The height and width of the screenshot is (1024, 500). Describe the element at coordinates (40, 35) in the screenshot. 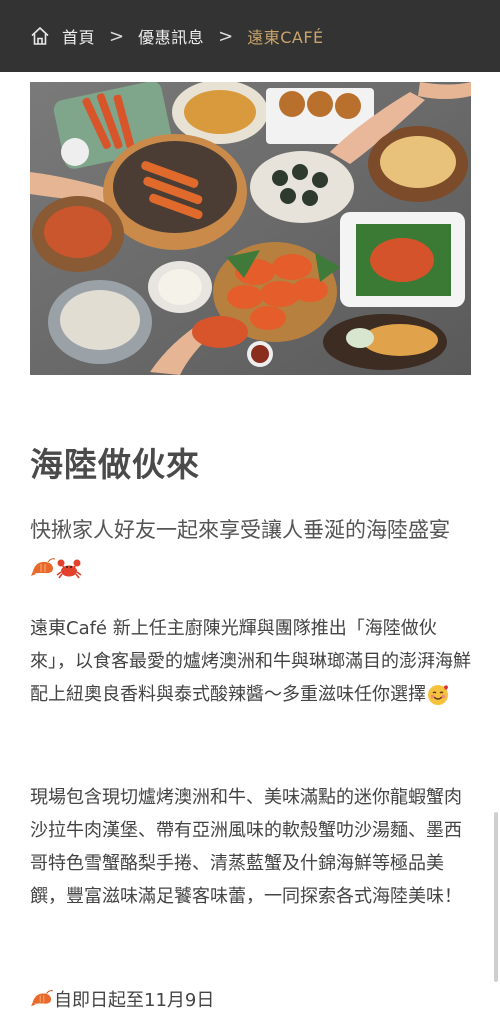

I see `home-icon` at that location.